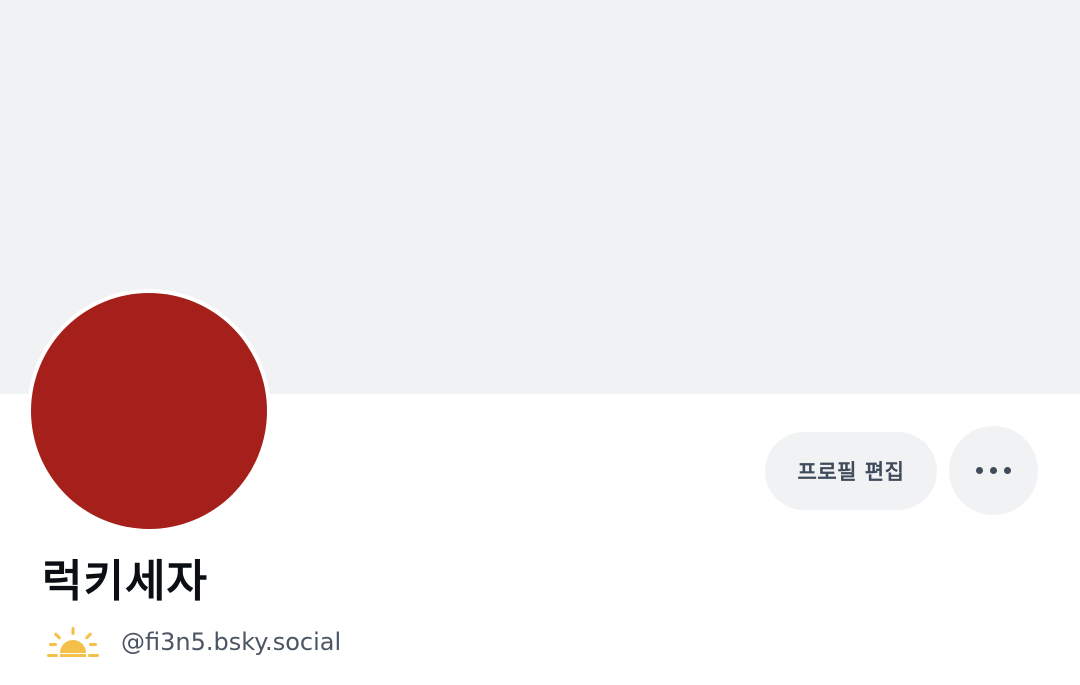  I want to click on edit-profile-button: 프로필 편집, so click(851, 471).